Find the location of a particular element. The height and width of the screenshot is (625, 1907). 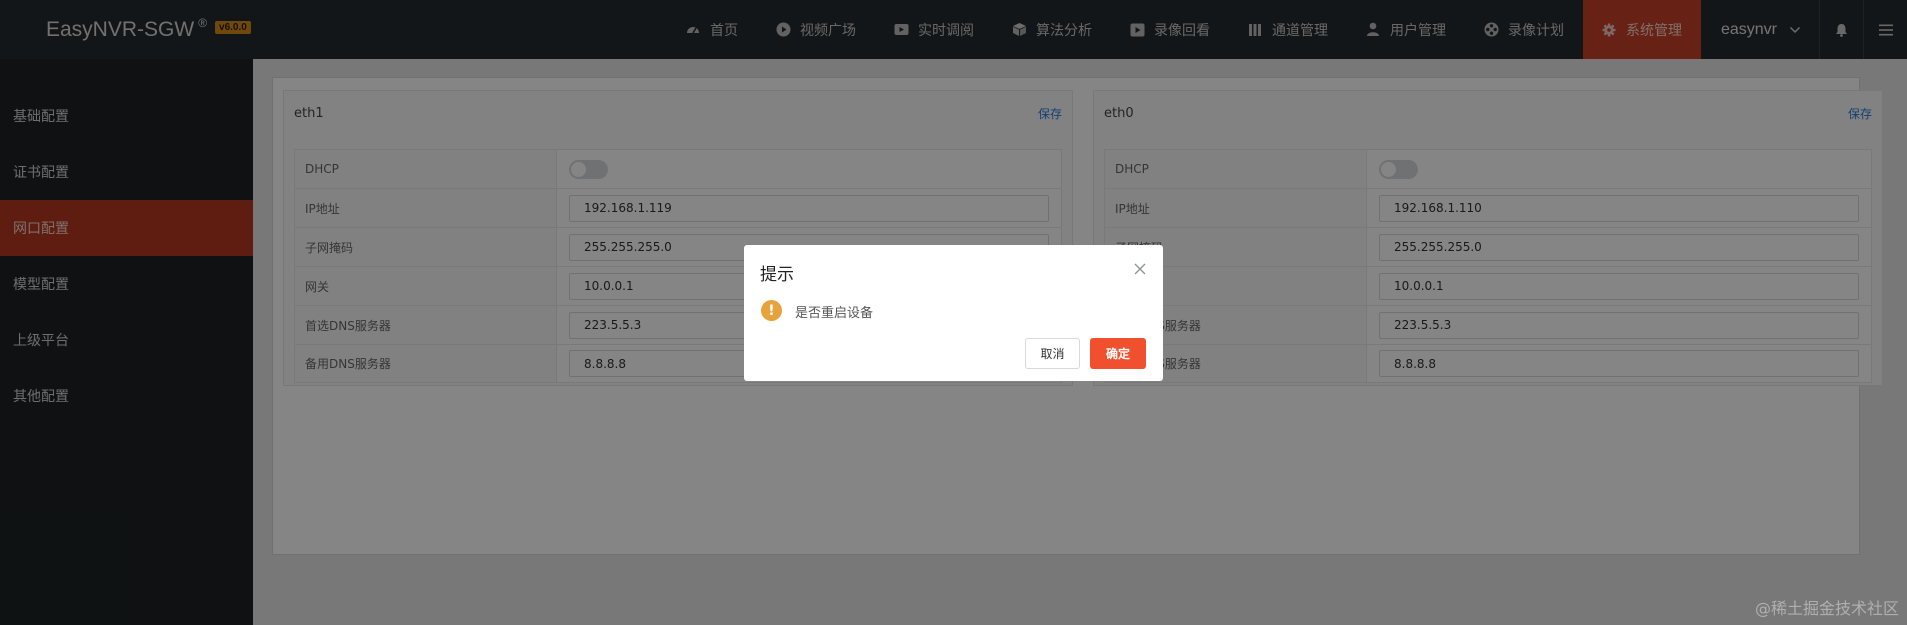

cancel-button: 取消 is located at coordinates (1052, 353).